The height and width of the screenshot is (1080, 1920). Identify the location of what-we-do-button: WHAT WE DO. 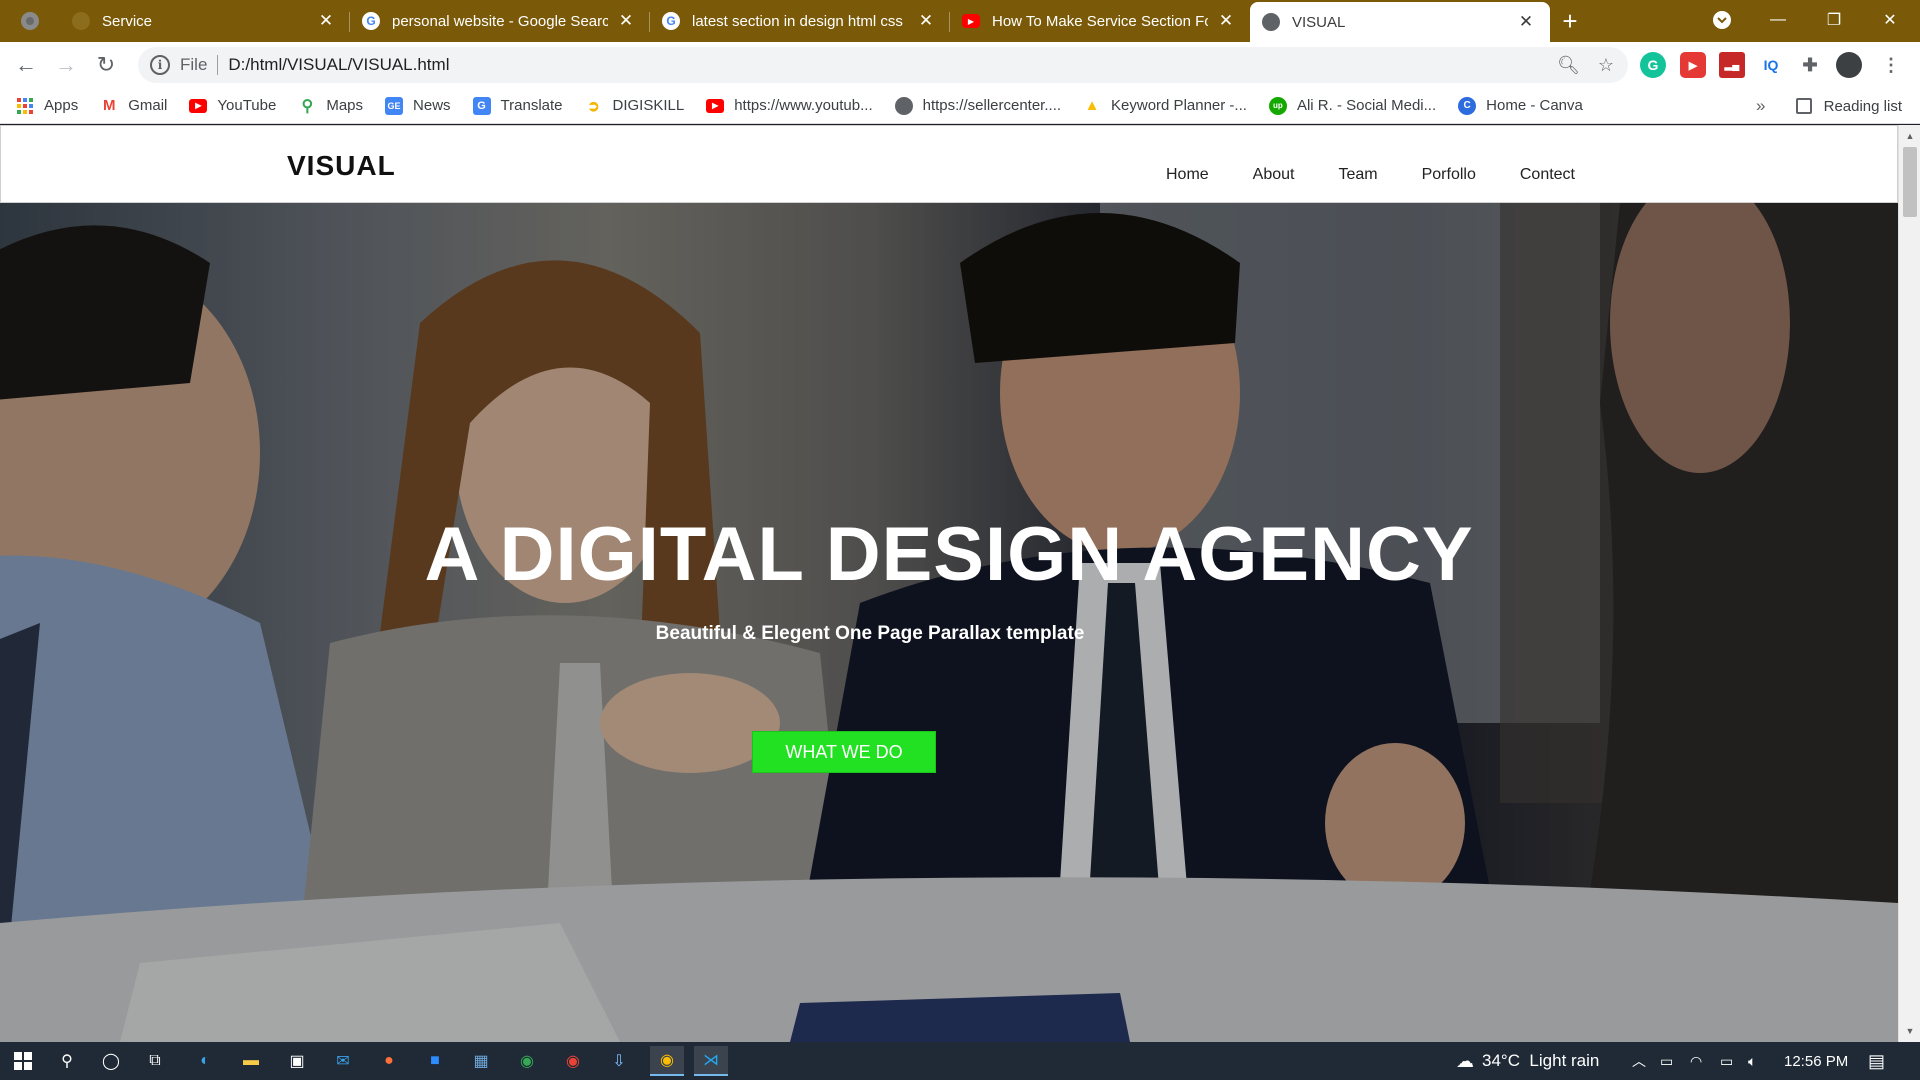
(844, 752).